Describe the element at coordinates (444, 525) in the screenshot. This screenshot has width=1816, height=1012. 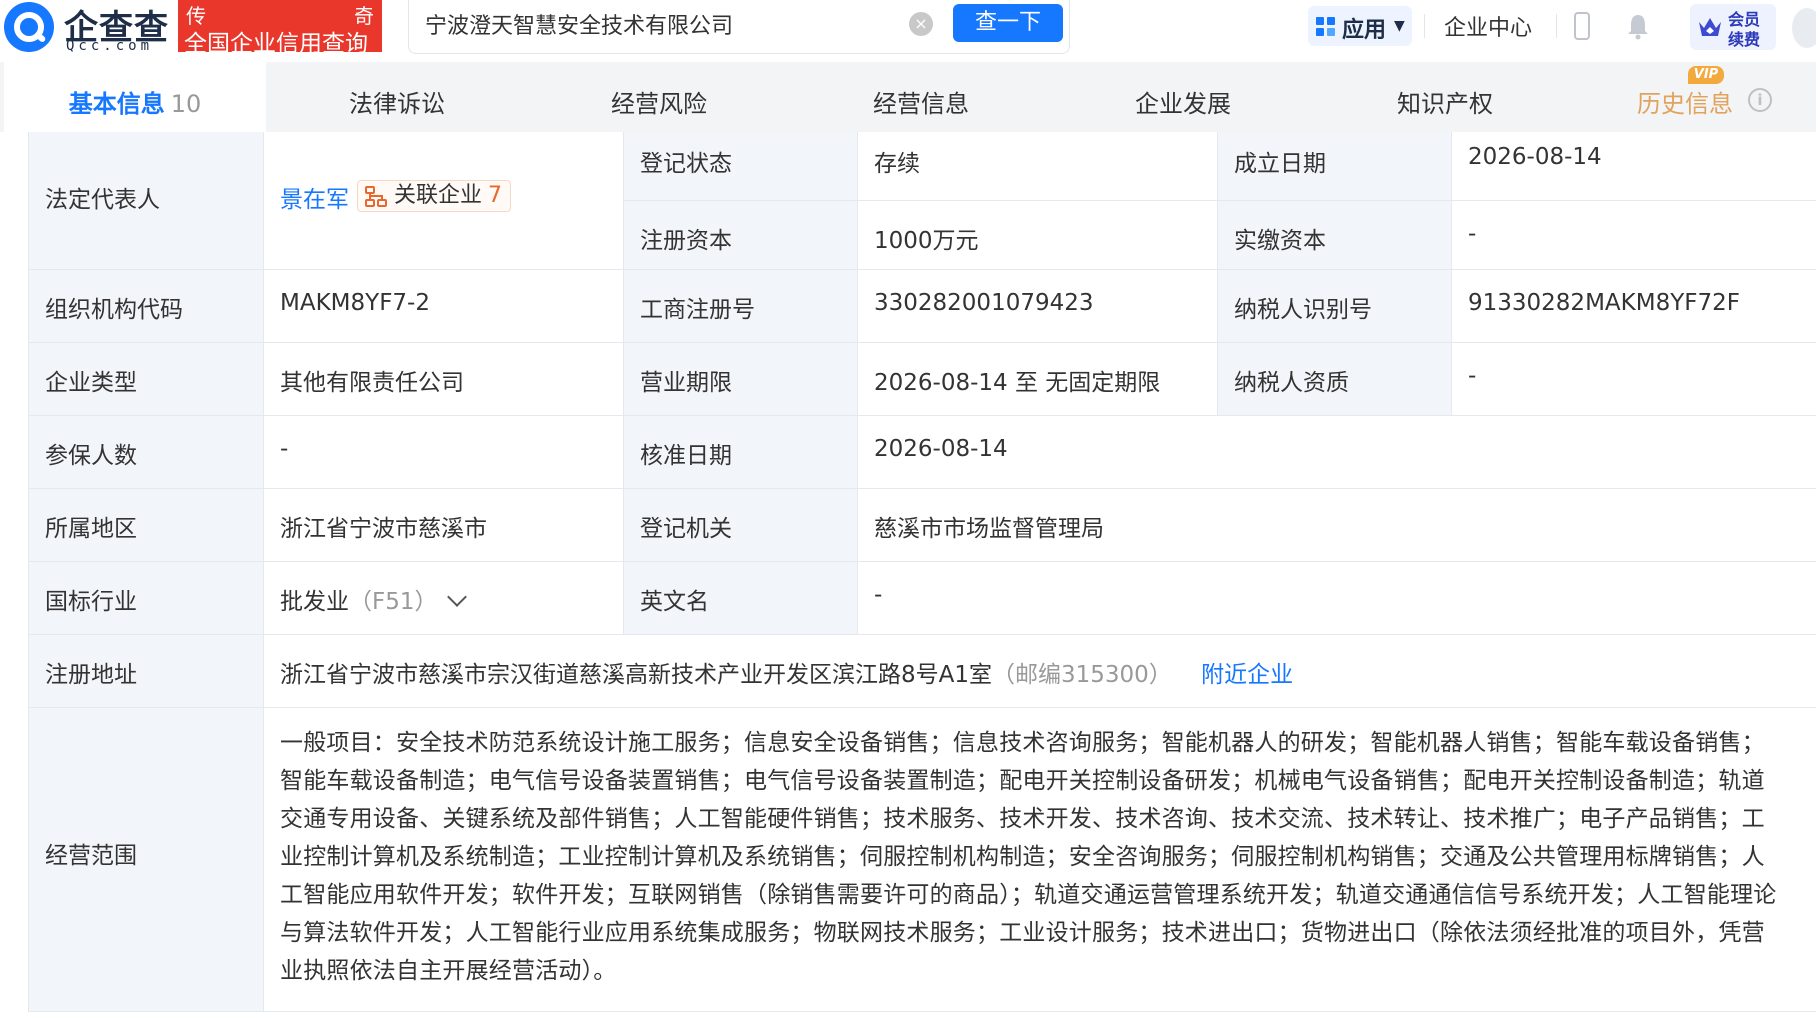
I see `value-region: 浙江省宁波市慈溪市` at that location.